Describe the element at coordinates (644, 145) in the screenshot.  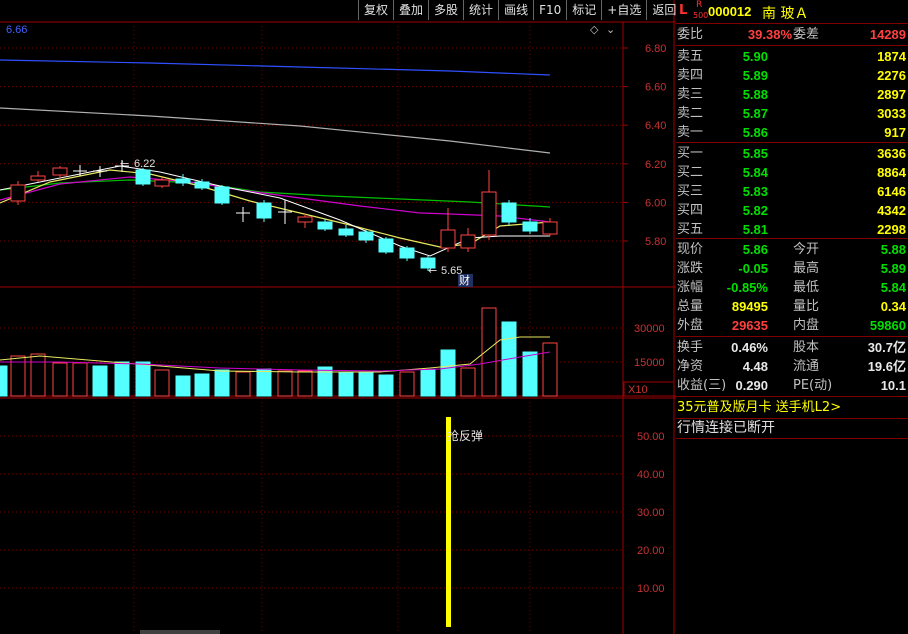
I see `price-axis: 6.80 6.60 6.40 6.20 6.00 5.80` at that location.